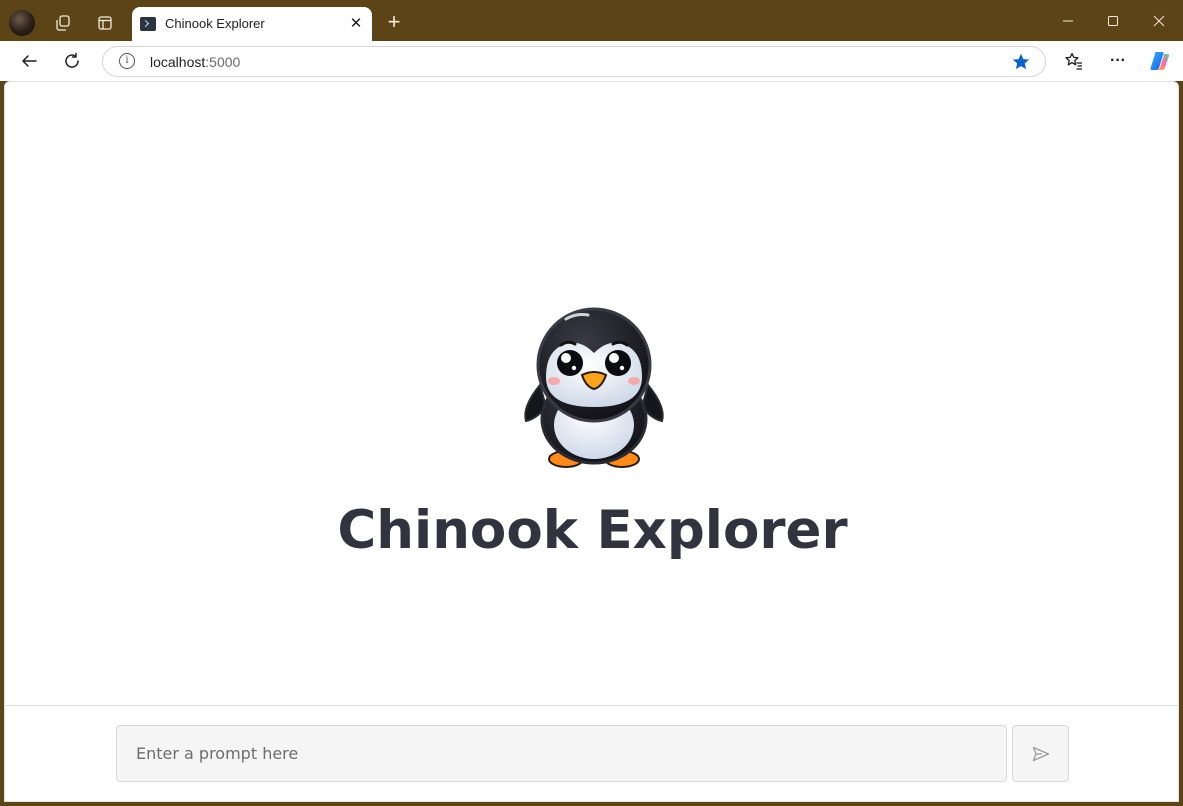 This screenshot has width=1183, height=806. I want to click on favorites-icon, so click(1073, 61).